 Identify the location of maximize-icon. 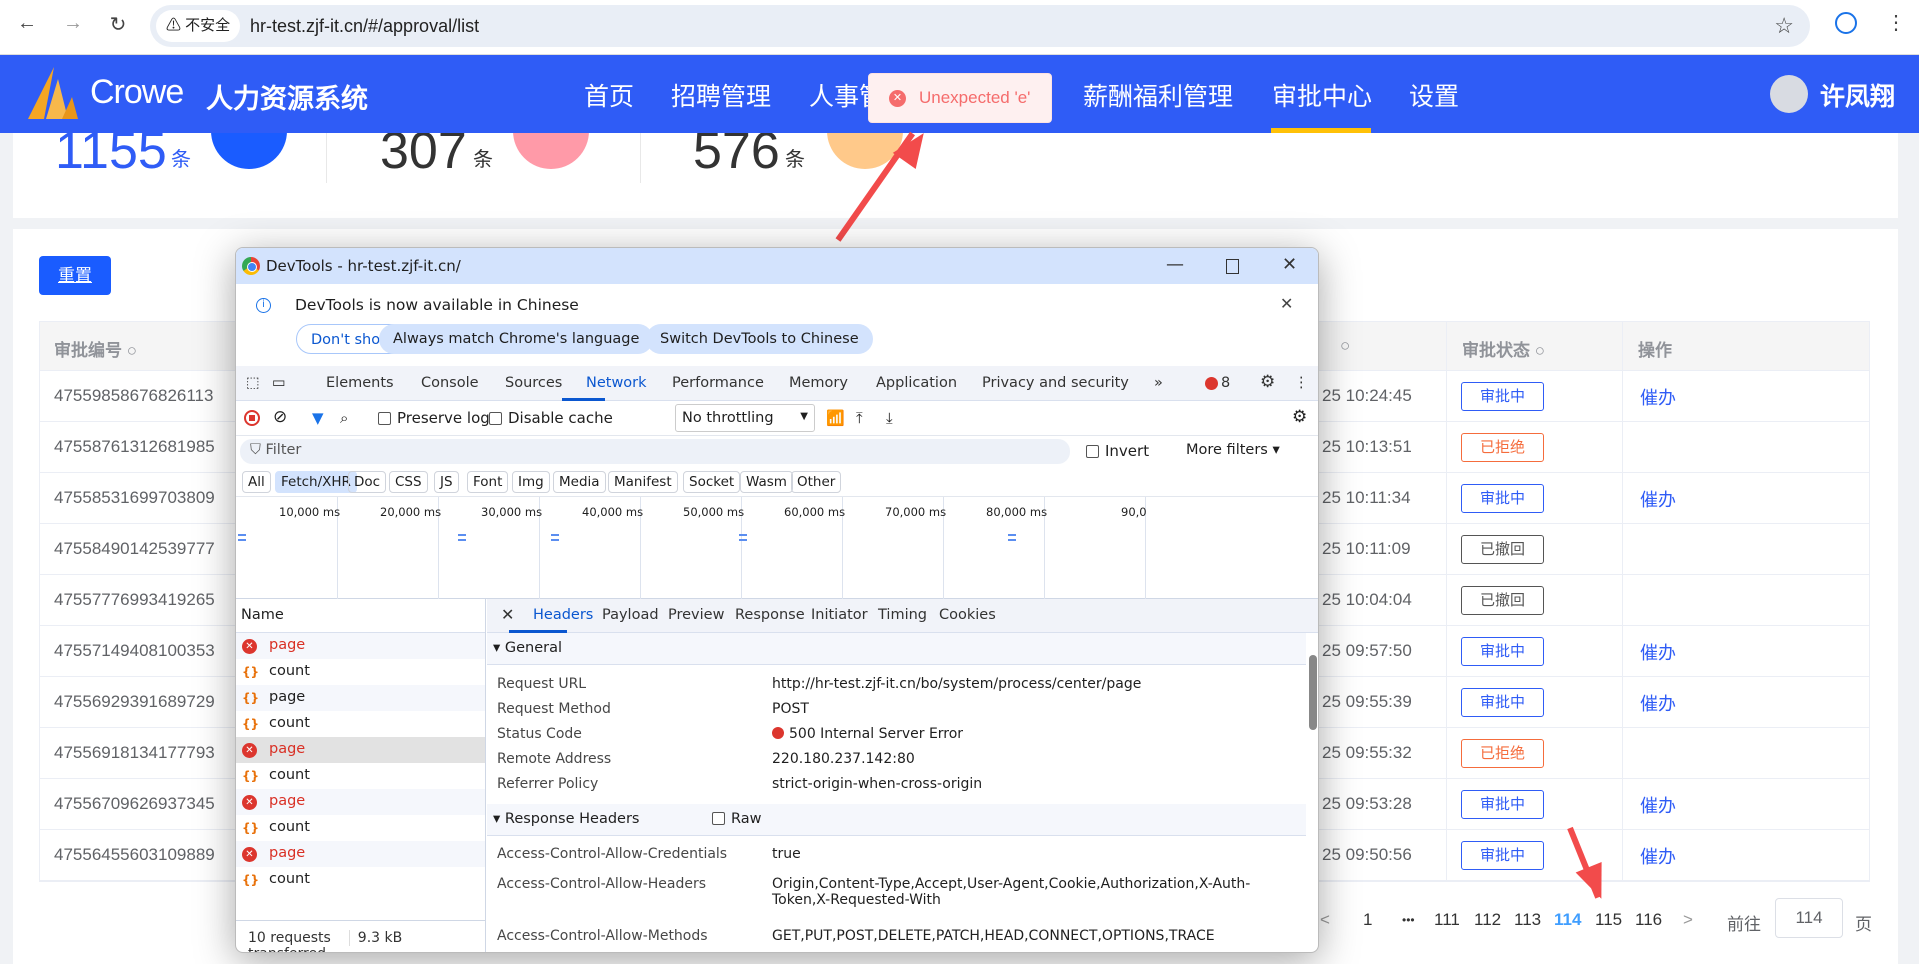
(1232, 266).